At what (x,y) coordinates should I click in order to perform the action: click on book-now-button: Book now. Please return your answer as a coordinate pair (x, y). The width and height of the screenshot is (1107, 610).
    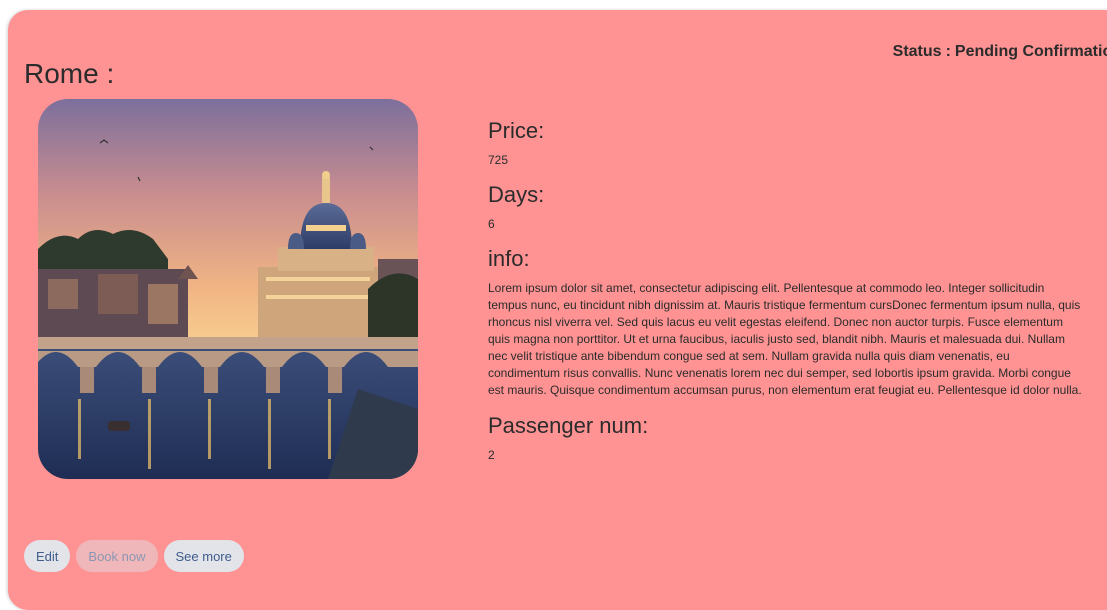
    Looking at the image, I should click on (117, 556).